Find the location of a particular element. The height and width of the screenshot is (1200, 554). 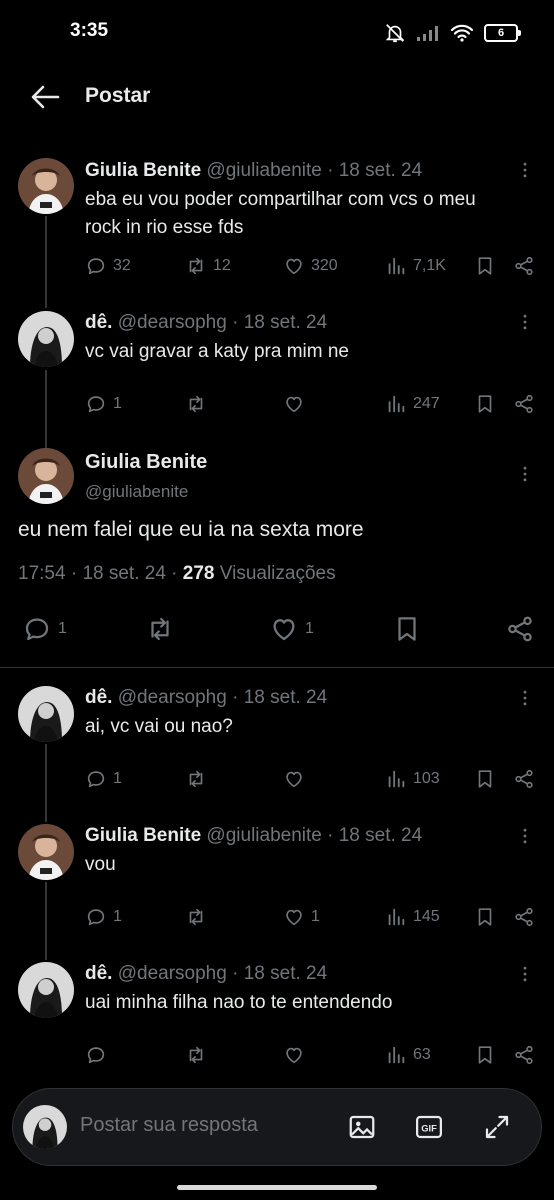

muted-bell-icon is located at coordinates (395, 33).